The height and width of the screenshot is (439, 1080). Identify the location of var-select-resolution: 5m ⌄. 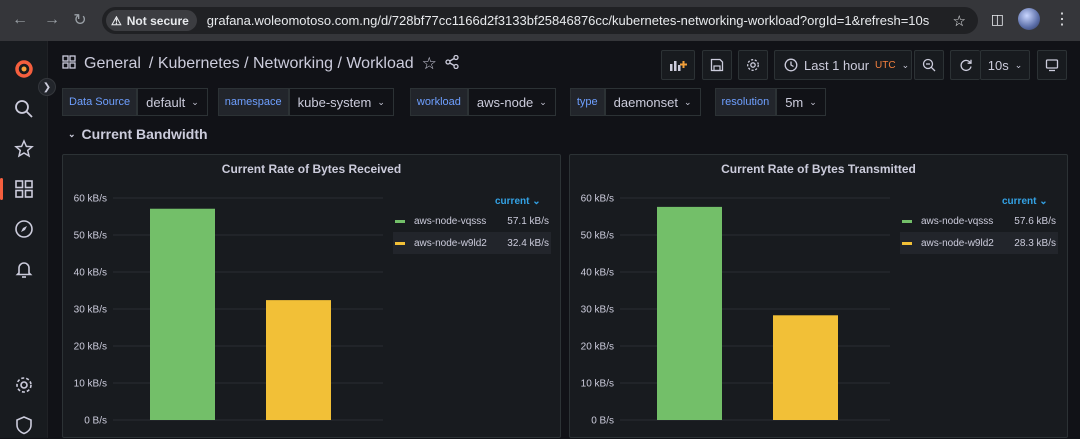
(801, 102).